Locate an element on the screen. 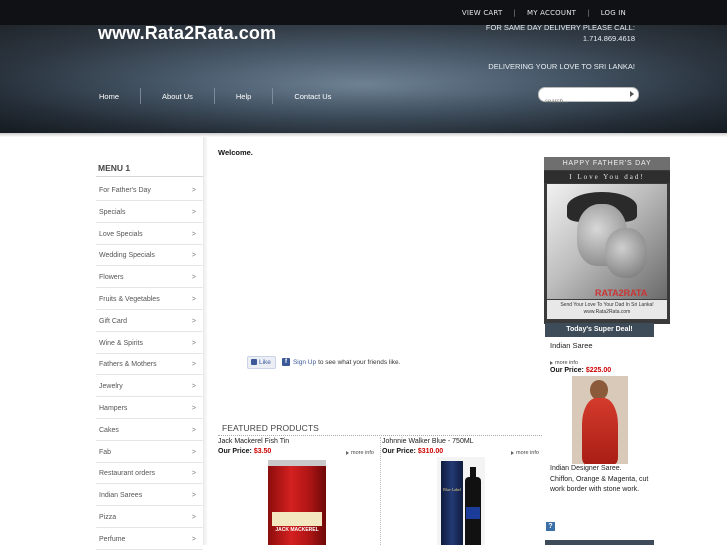 Image resolution: width=727 pixels, height=550 pixels. nav-help: Help is located at coordinates (243, 96).